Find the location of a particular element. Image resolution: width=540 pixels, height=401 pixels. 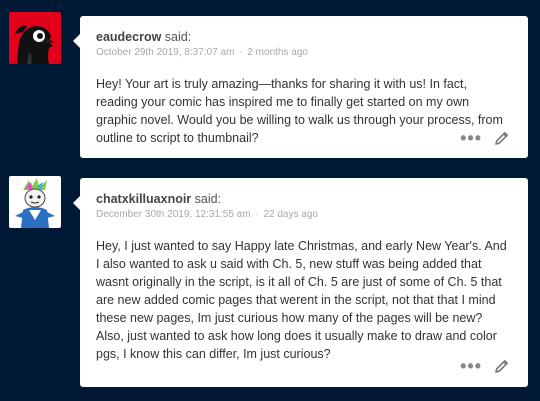

comment-date: October 29th 2019, 8:37:07 am is located at coordinates (165, 52).